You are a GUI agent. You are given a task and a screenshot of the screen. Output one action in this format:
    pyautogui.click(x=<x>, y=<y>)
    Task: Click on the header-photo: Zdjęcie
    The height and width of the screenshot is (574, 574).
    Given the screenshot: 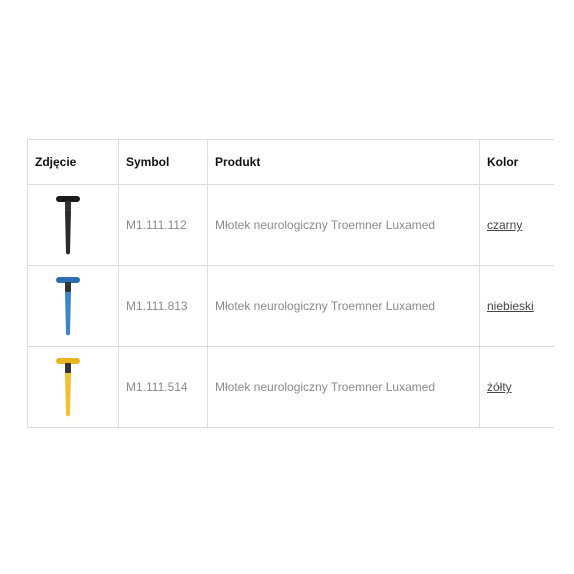 What is the action you would take?
    pyautogui.click(x=73, y=162)
    